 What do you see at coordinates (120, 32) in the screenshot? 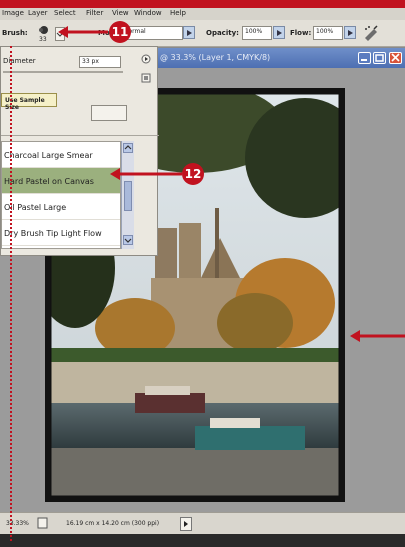
I see `callout-11: 11` at bounding box center [120, 32].